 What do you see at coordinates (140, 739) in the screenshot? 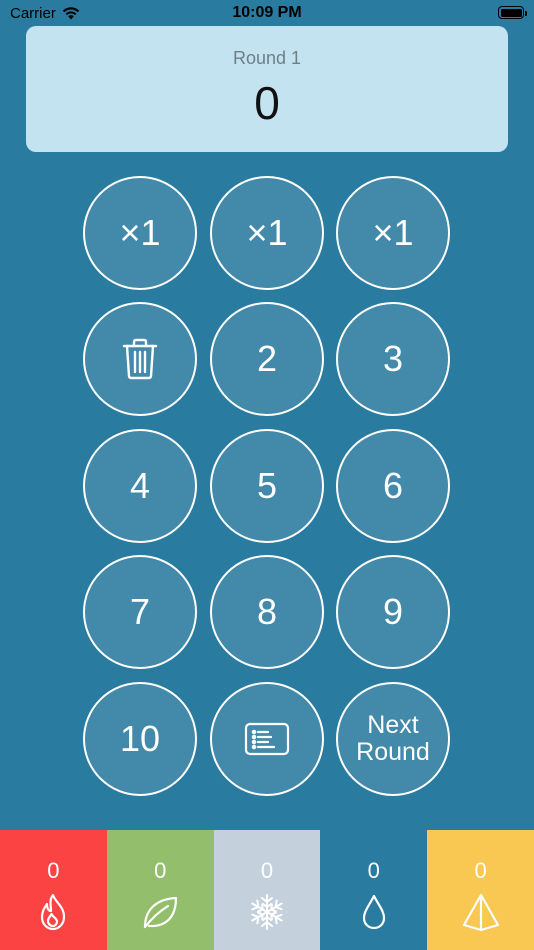
I see `digit-button-10: 10` at bounding box center [140, 739].